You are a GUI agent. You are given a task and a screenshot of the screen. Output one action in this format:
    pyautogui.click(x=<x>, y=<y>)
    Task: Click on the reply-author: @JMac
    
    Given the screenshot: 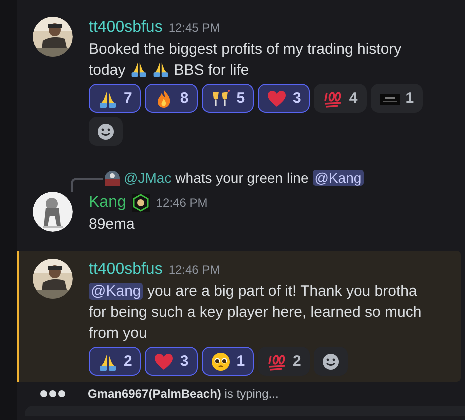 What is the action you would take?
    pyautogui.click(x=148, y=178)
    